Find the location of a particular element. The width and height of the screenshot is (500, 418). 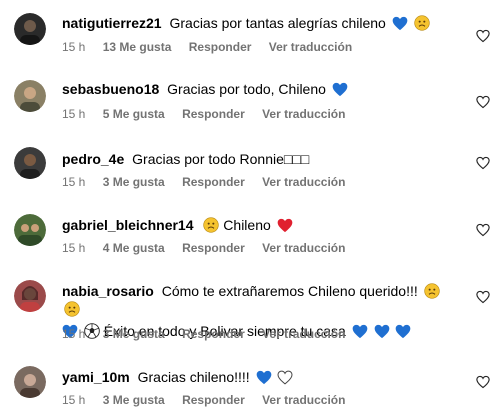

comment-meta: 15 h 5 Me gusta Responder Ver traducción is located at coordinates (210, 114).